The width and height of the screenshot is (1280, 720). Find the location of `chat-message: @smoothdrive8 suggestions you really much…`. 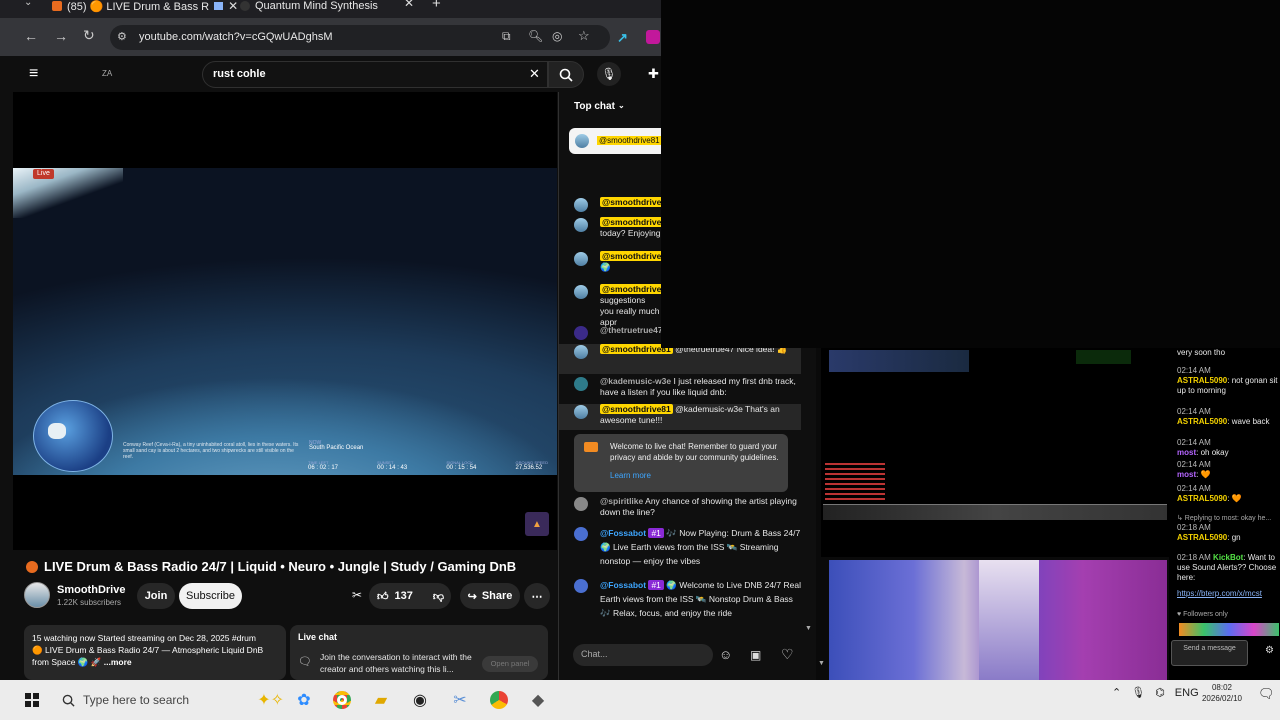

chat-message: @smoothdrive8 suggestions you really much… is located at coordinates (614, 306).